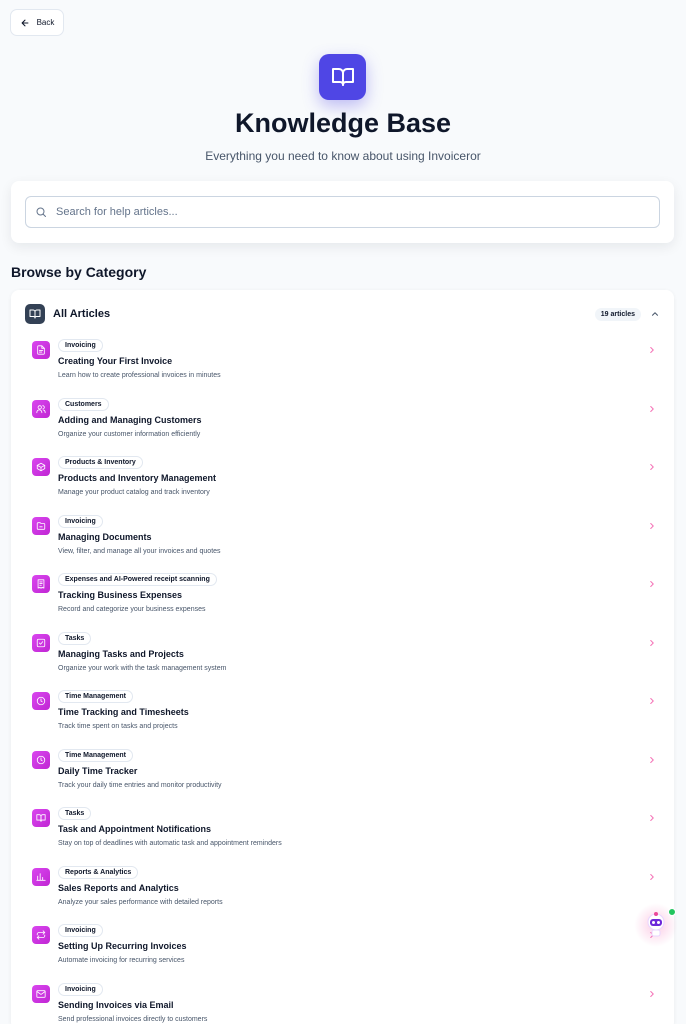 The width and height of the screenshot is (686, 1024). What do you see at coordinates (115, 361) in the screenshot?
I see `article-title: Creating Your First Invoice` at bounding box center [115, 361].